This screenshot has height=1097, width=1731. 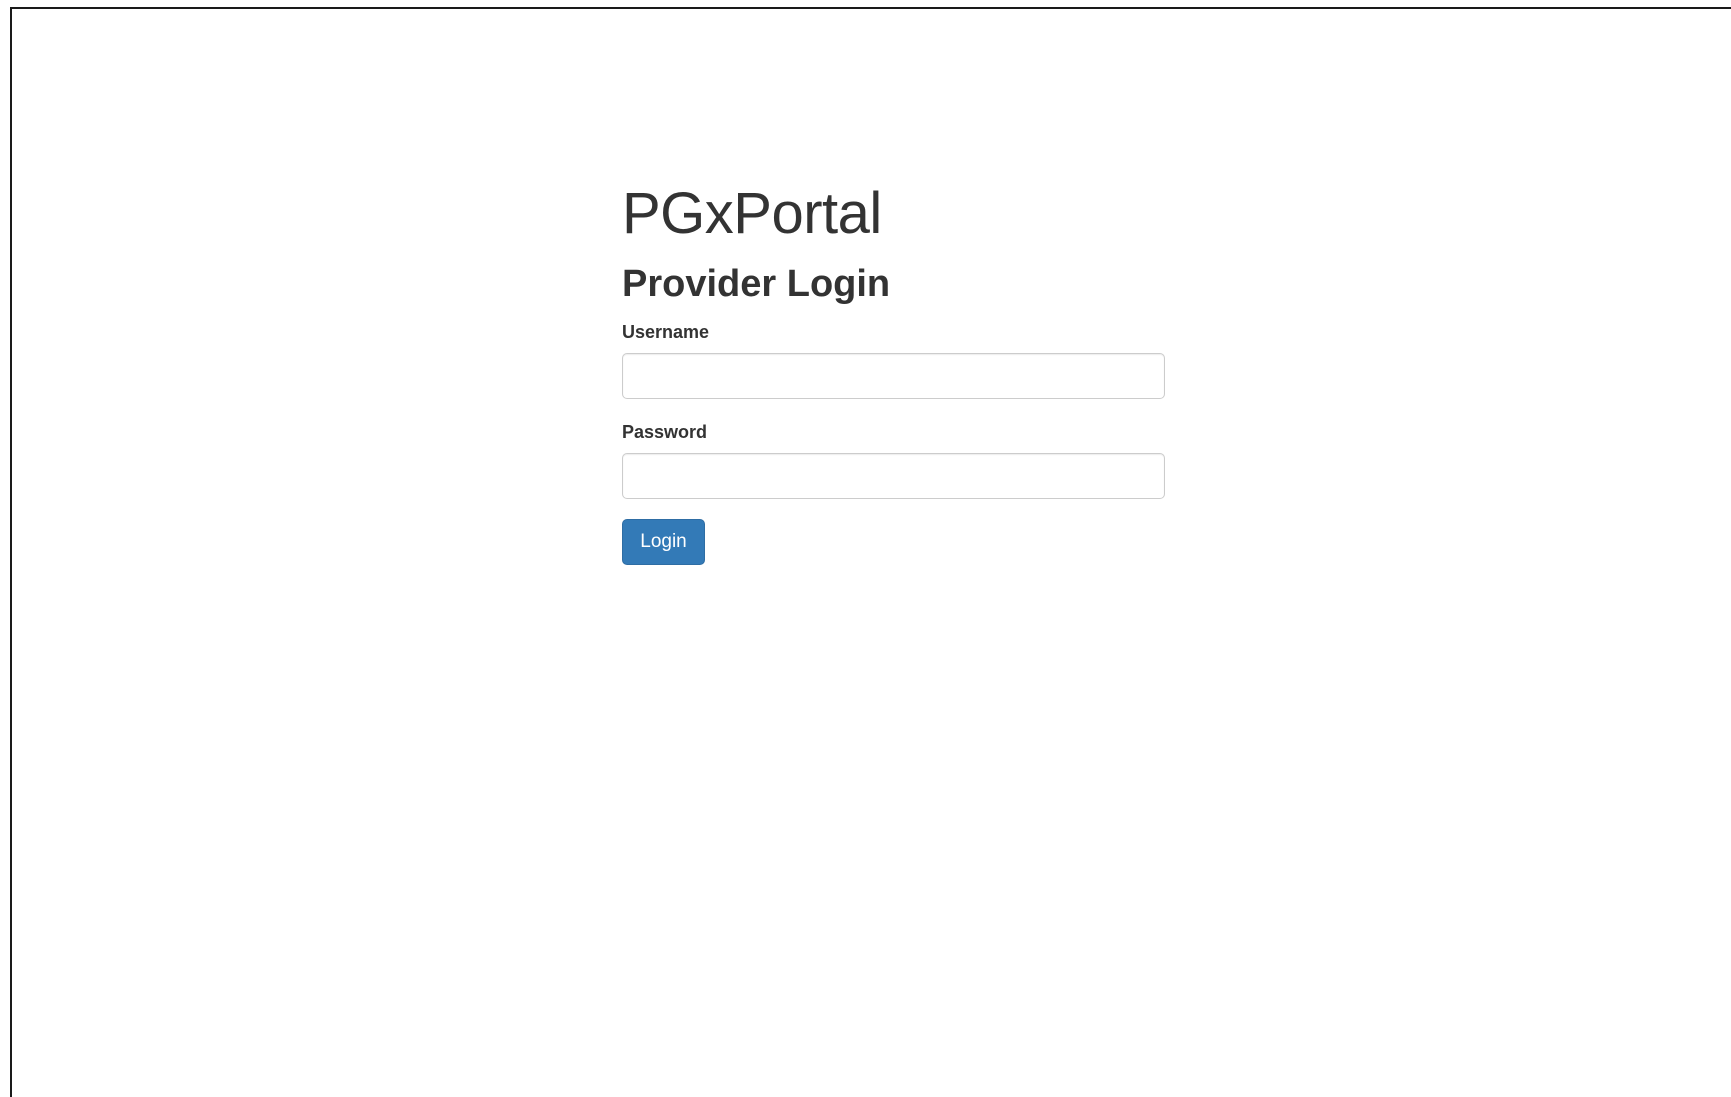 I want to click on password-input, so click(x=893, y=476).